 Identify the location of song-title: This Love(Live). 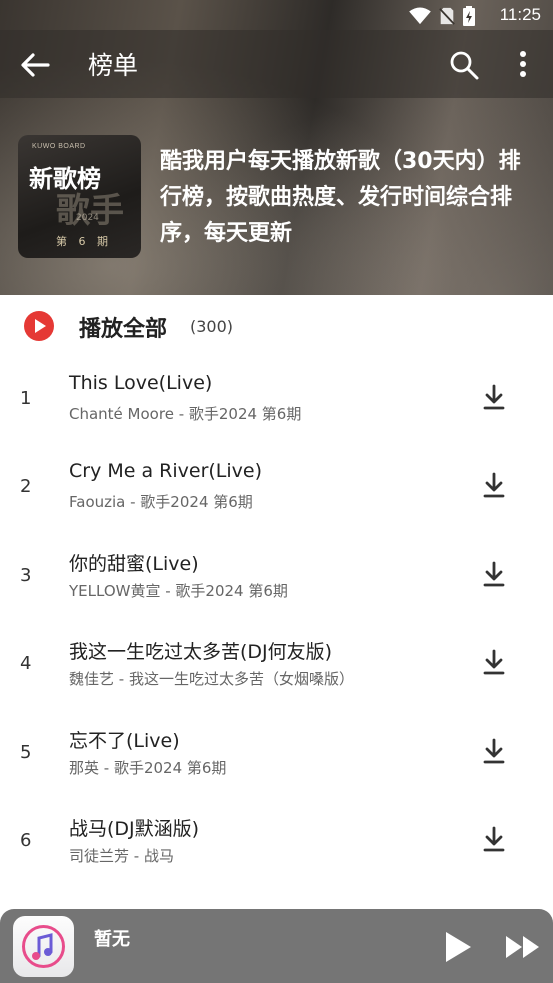
(140, 383).